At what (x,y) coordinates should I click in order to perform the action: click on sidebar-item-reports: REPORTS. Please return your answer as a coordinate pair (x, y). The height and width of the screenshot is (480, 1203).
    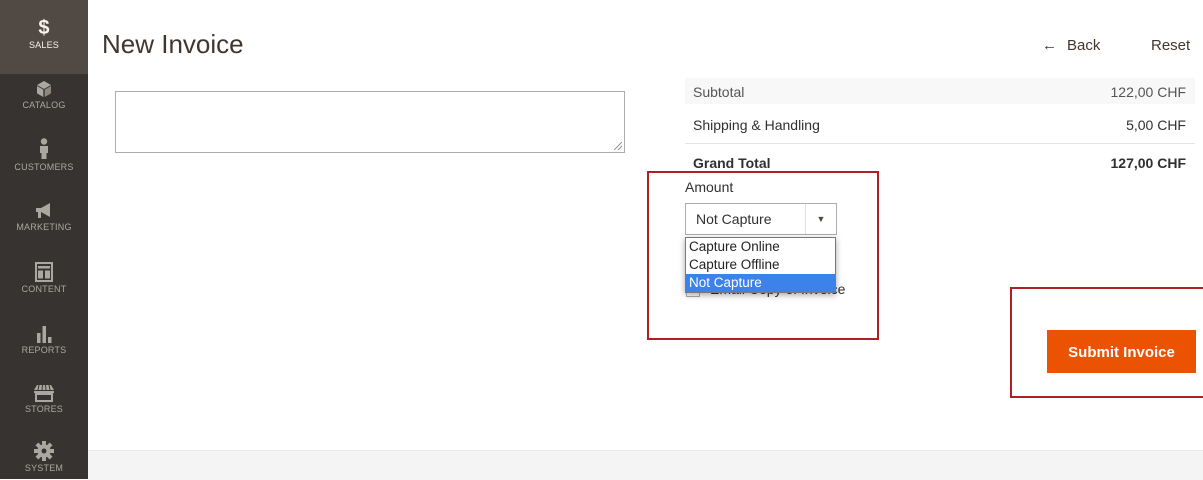
    Looking at the image, I should click on (44, 340).